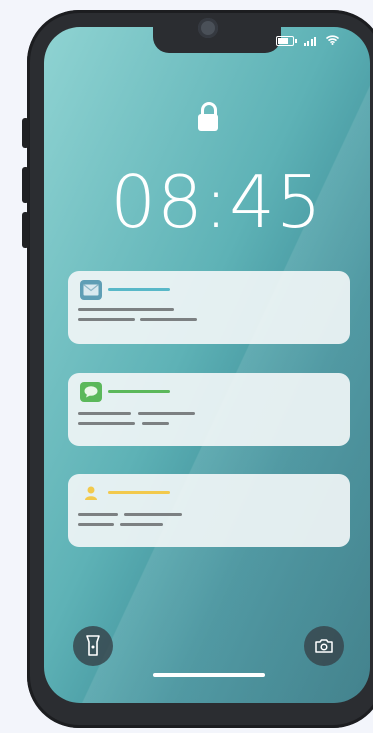 This screenshot has height=733, width=373. I want to click on chat-bubble-icon, so click(91, 392).